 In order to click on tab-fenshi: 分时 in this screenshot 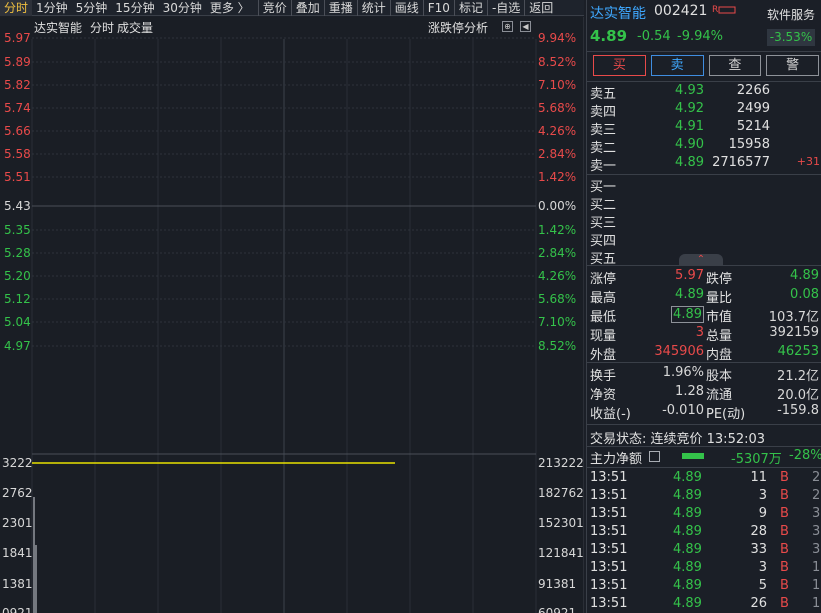, I will do `click(16, 8)`.